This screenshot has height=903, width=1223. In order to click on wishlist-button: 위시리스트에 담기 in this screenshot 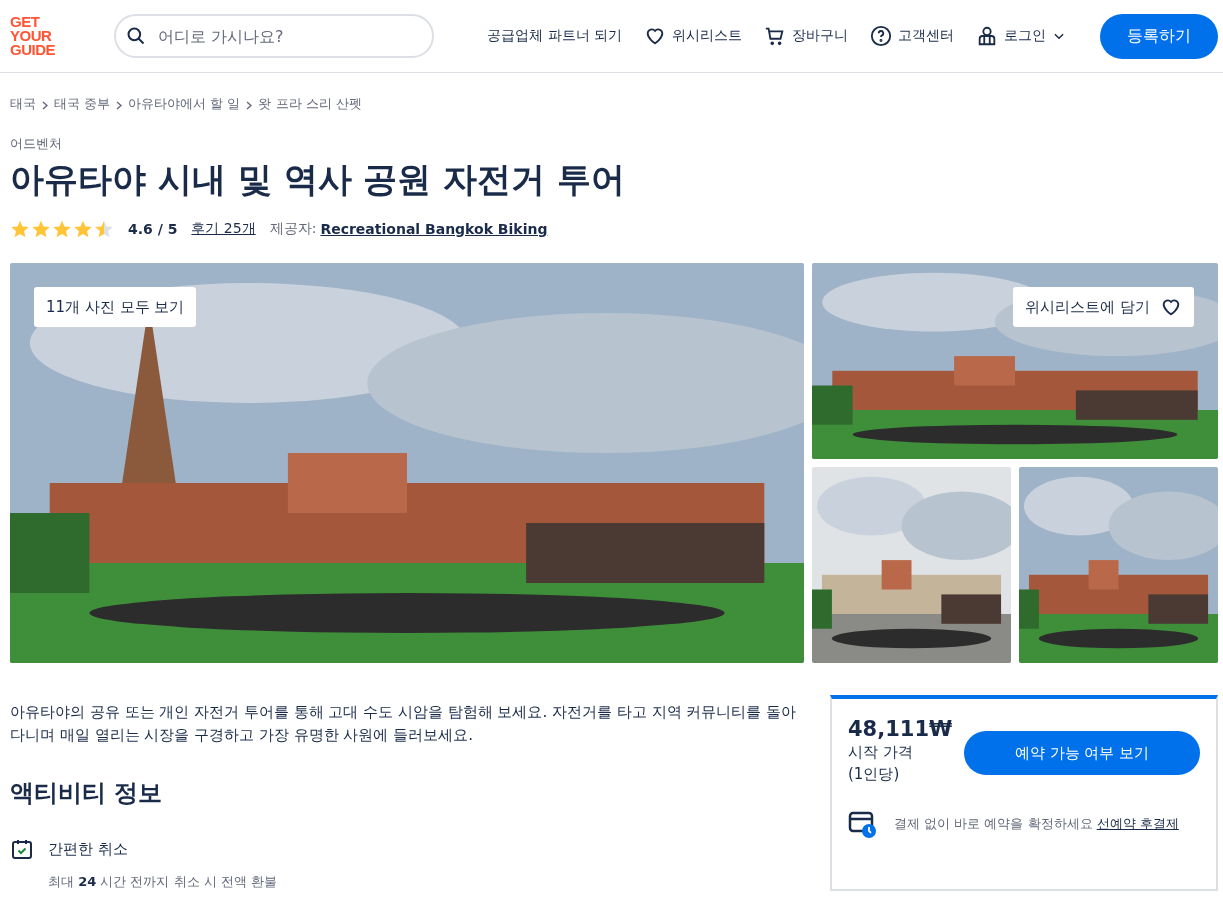, I will do `click(1103, 307)`.